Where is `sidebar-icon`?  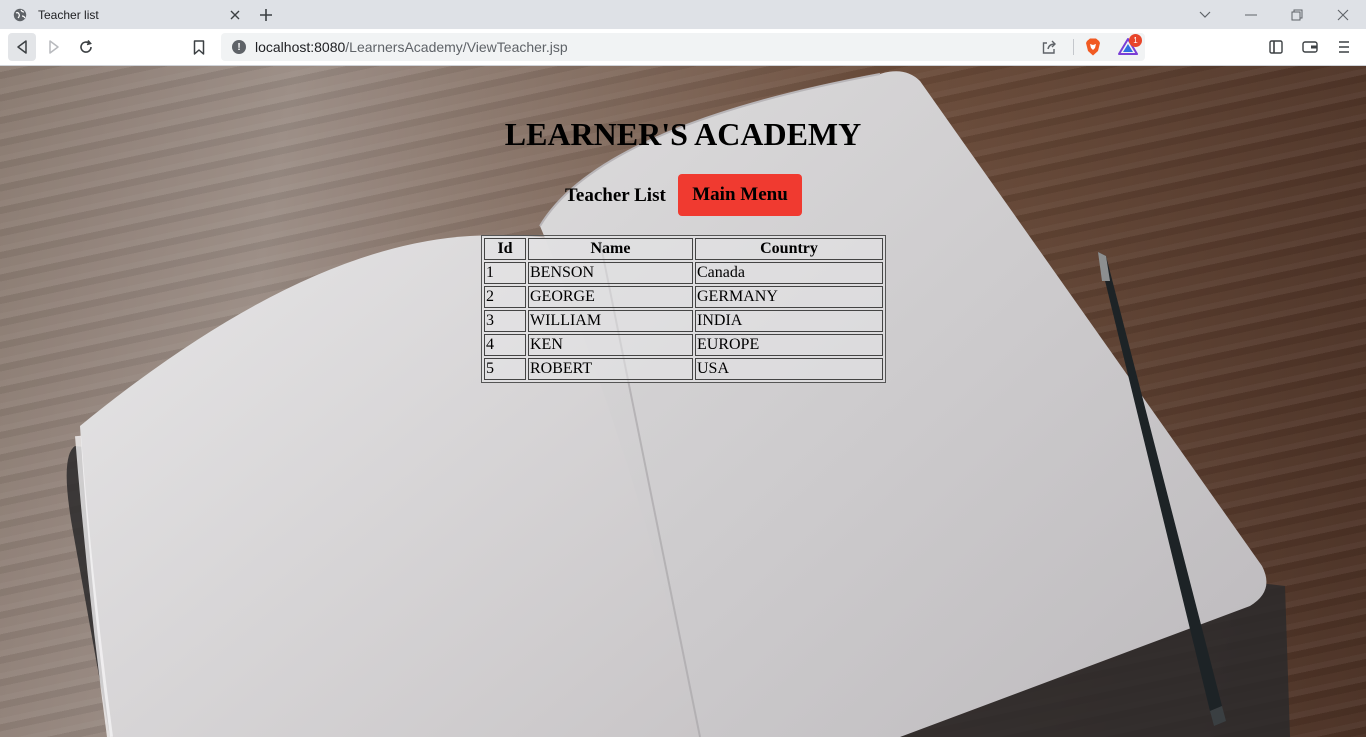
sidebar-icon is located at coordinates (1276, 47).